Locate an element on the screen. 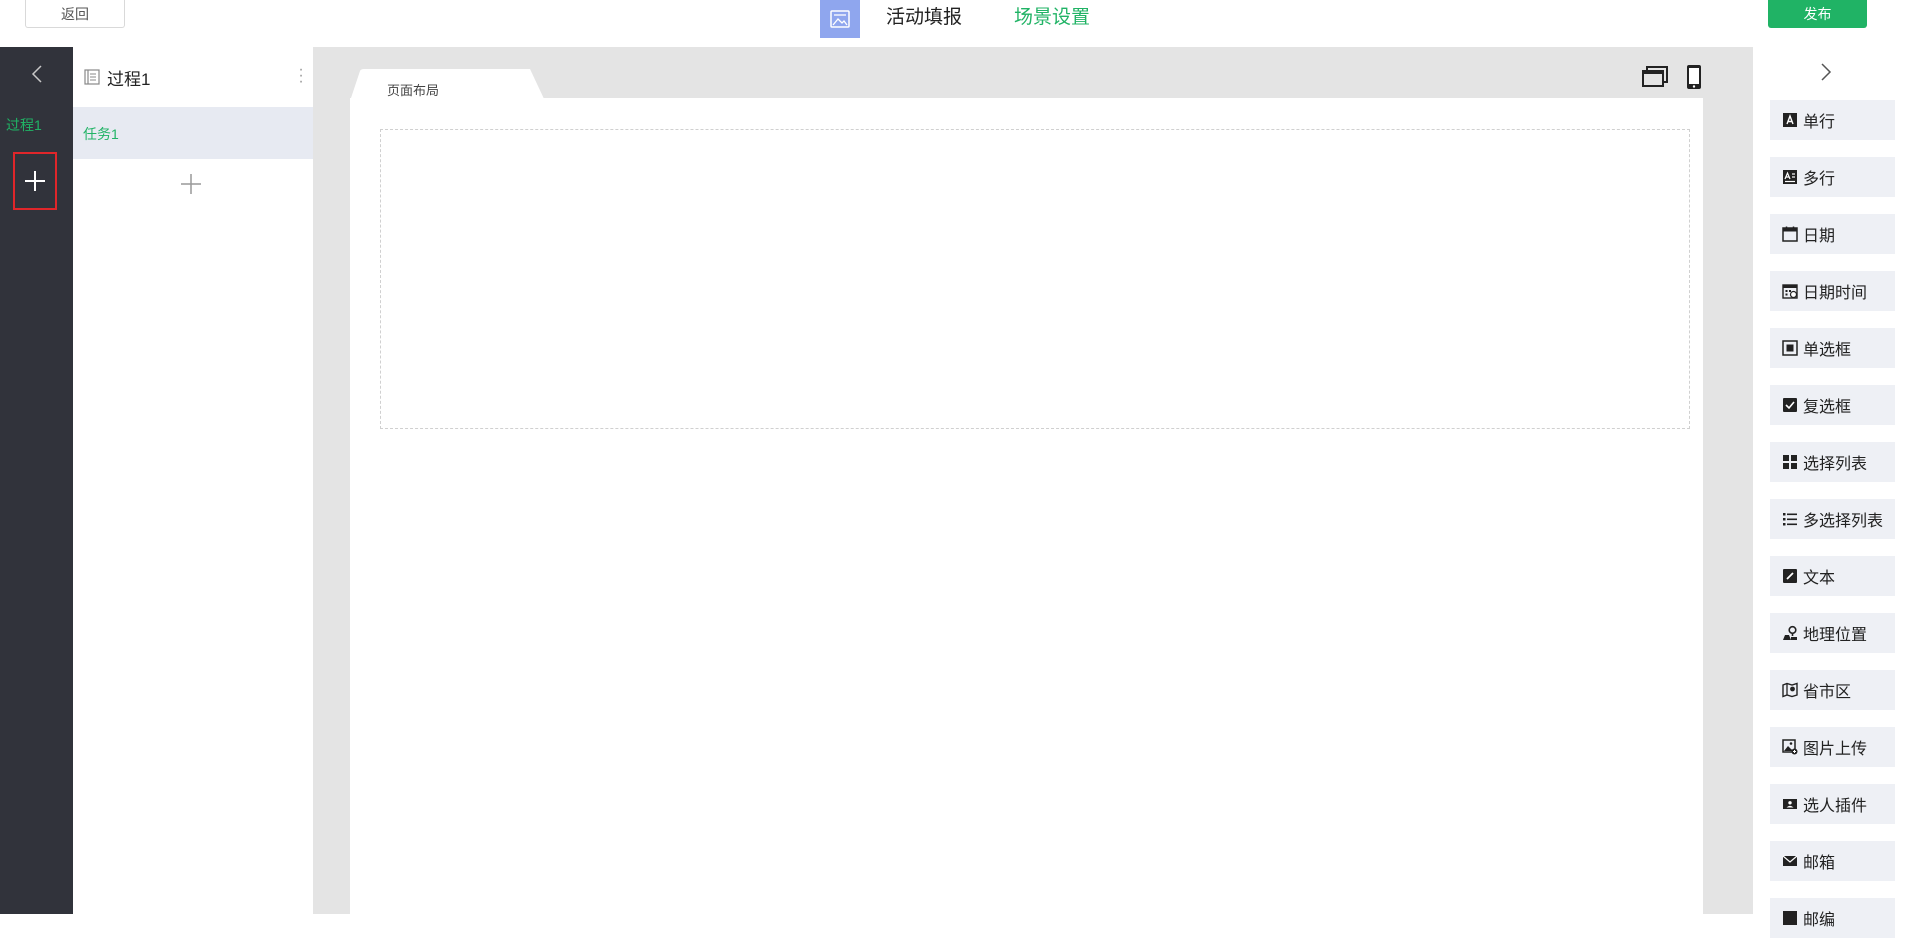 The width and height of the screenshot is (1911, 938). multi-line-icon is located at coordinates (1790, 177).